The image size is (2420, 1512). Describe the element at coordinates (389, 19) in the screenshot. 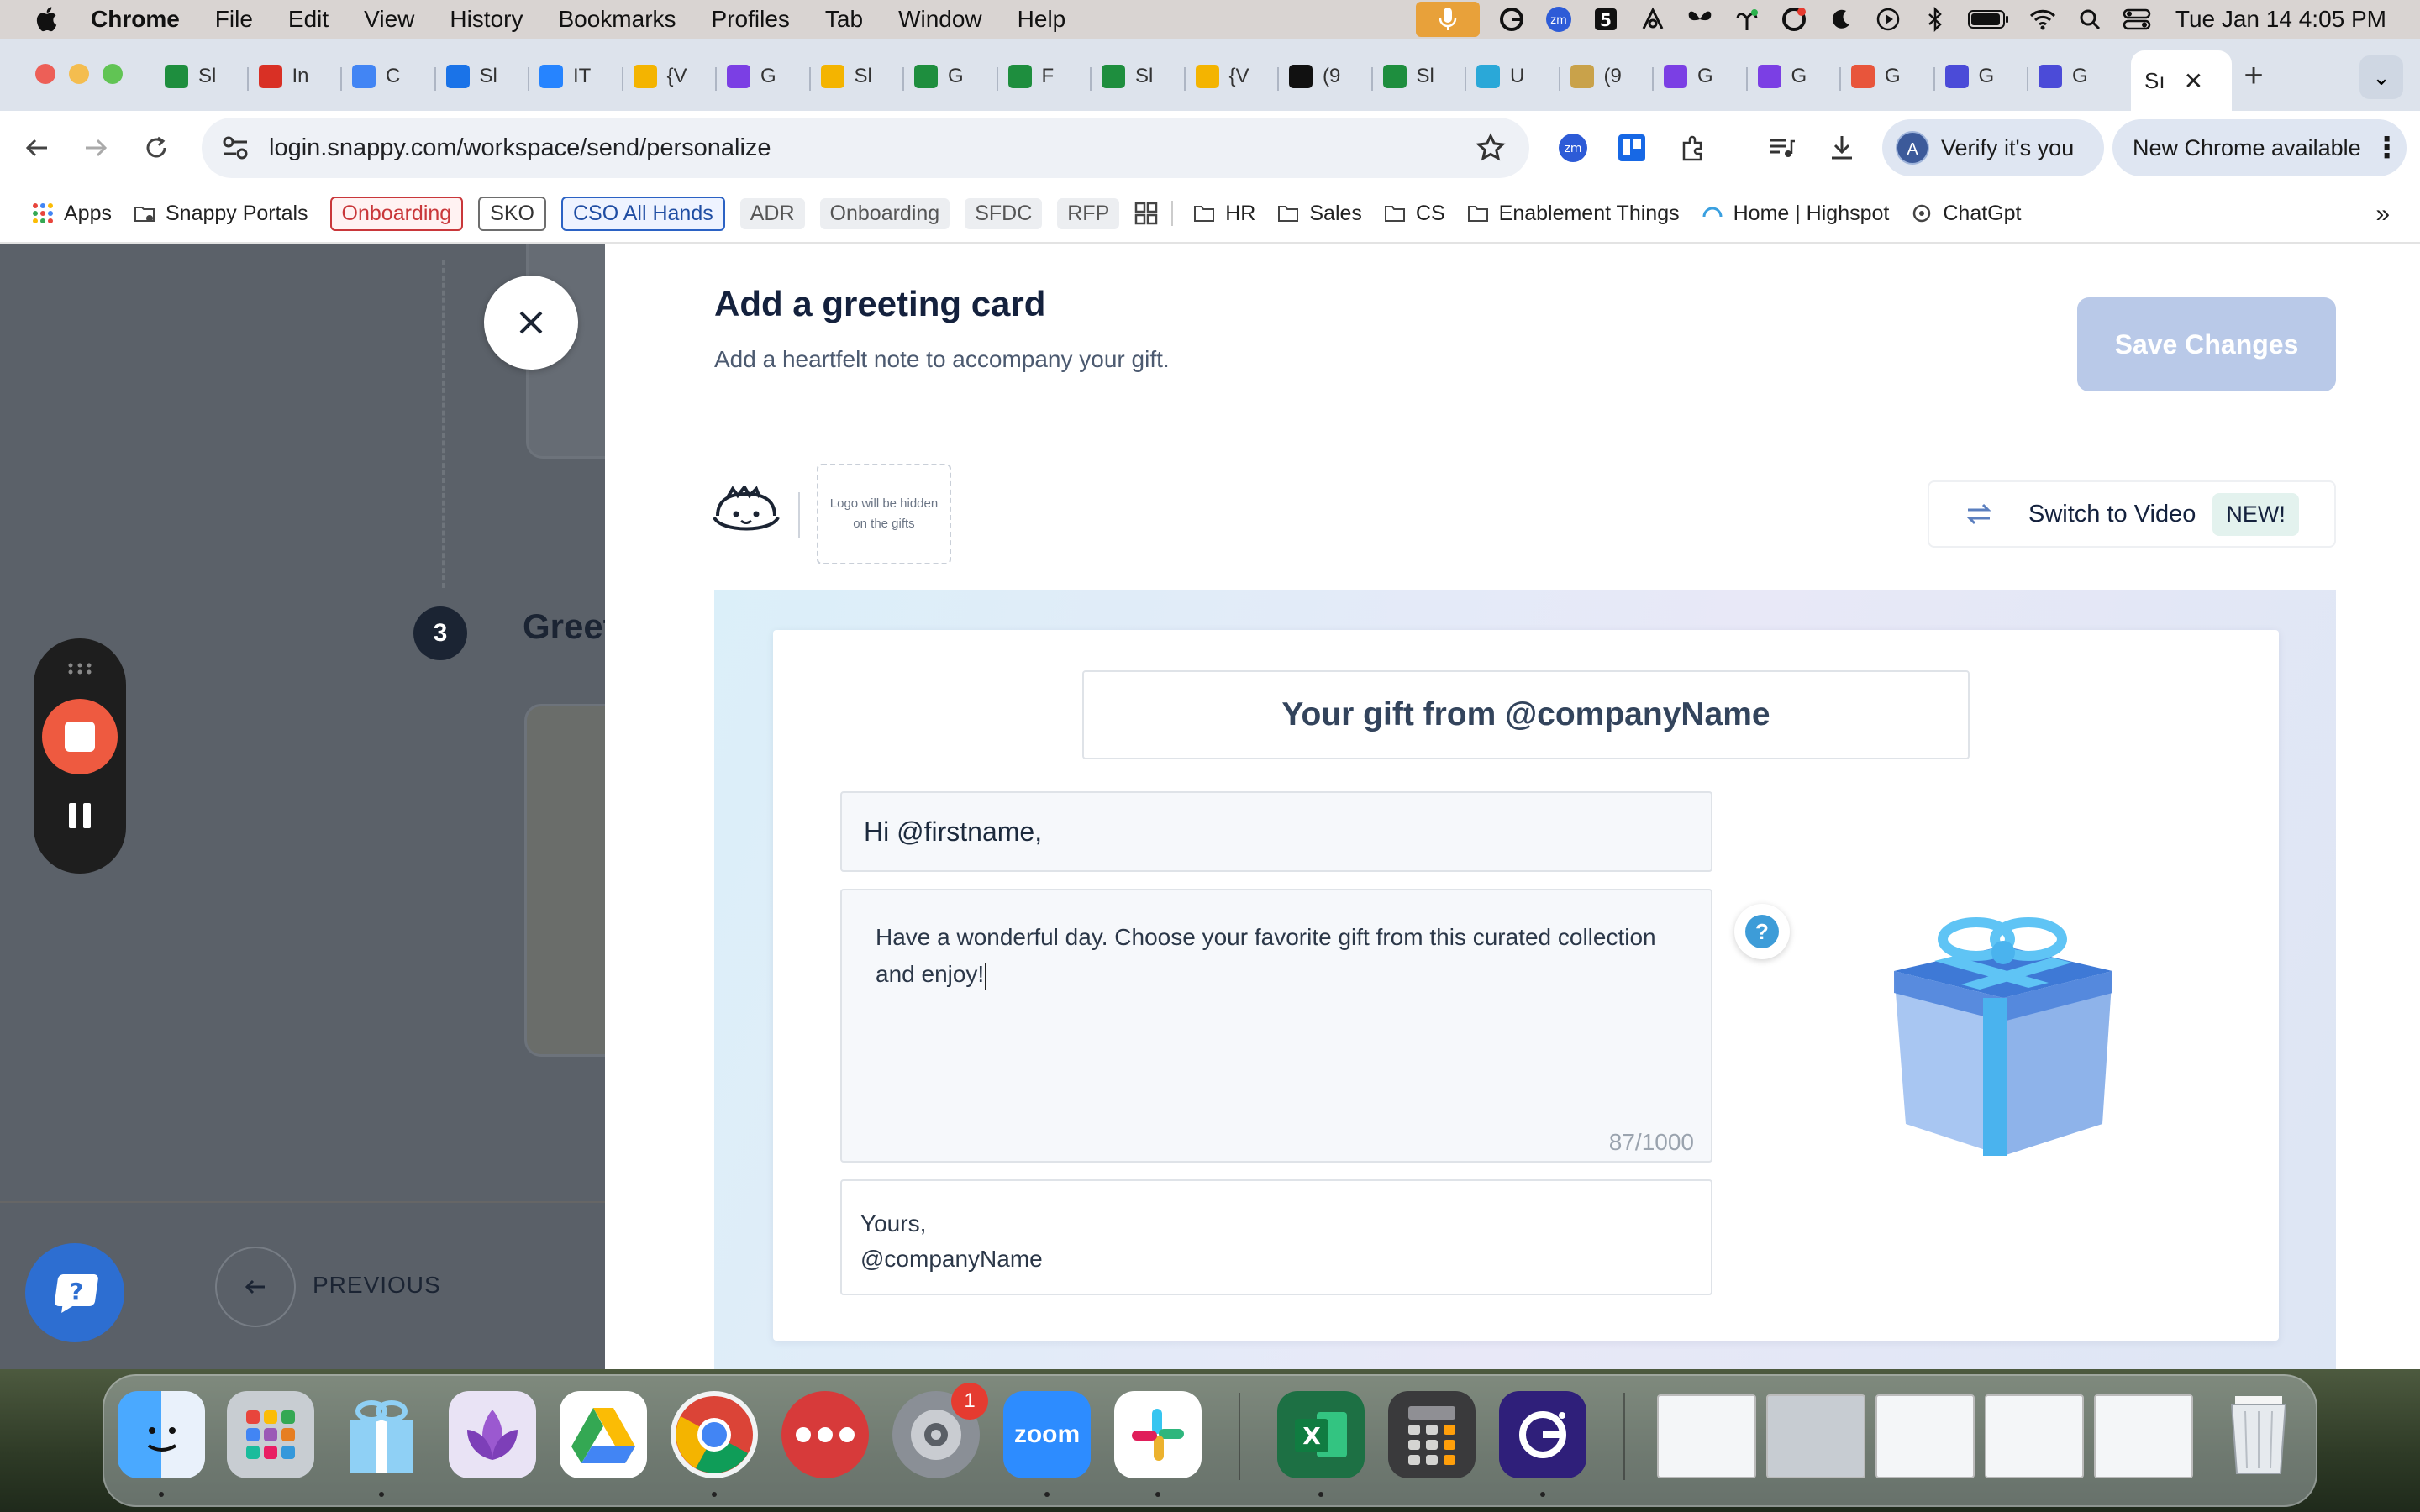

I see `menu-view: View` at that location.